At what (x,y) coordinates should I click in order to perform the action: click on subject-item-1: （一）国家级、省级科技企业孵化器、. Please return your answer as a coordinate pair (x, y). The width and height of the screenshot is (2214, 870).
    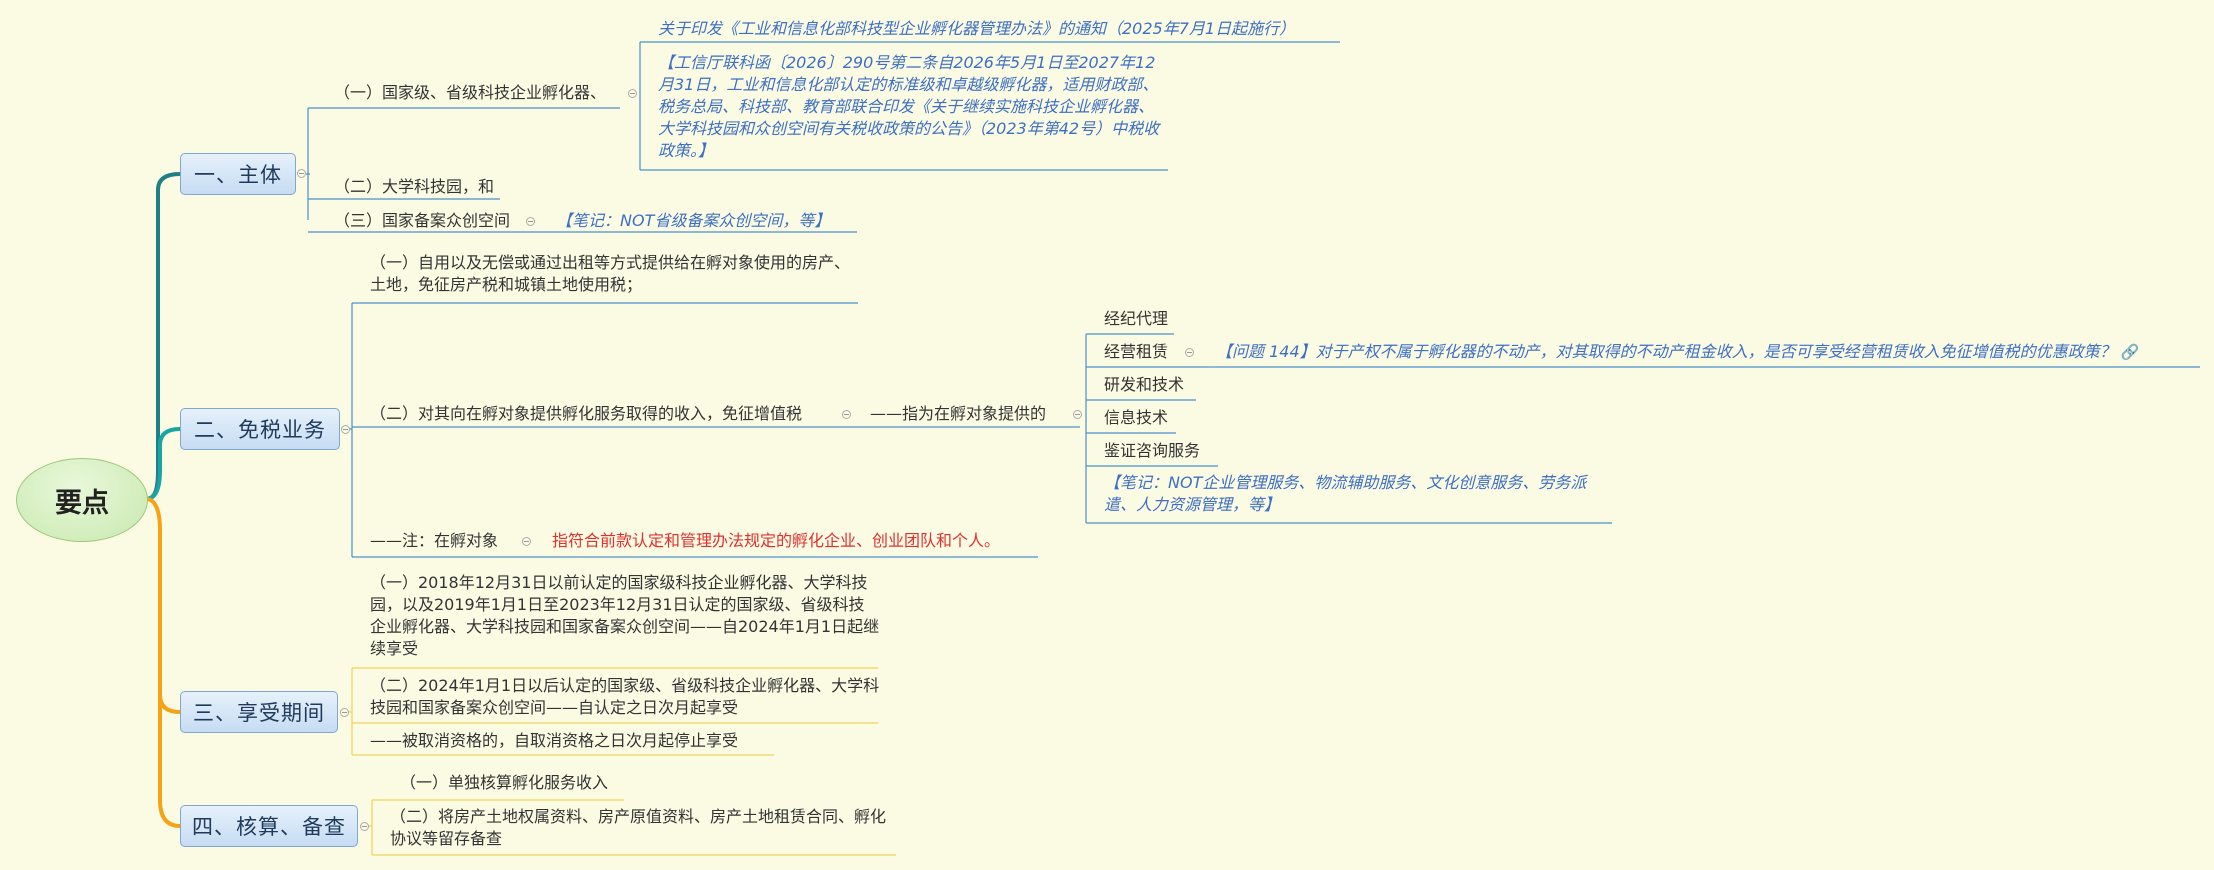
    Looking at the image, I should click on (470, 93).